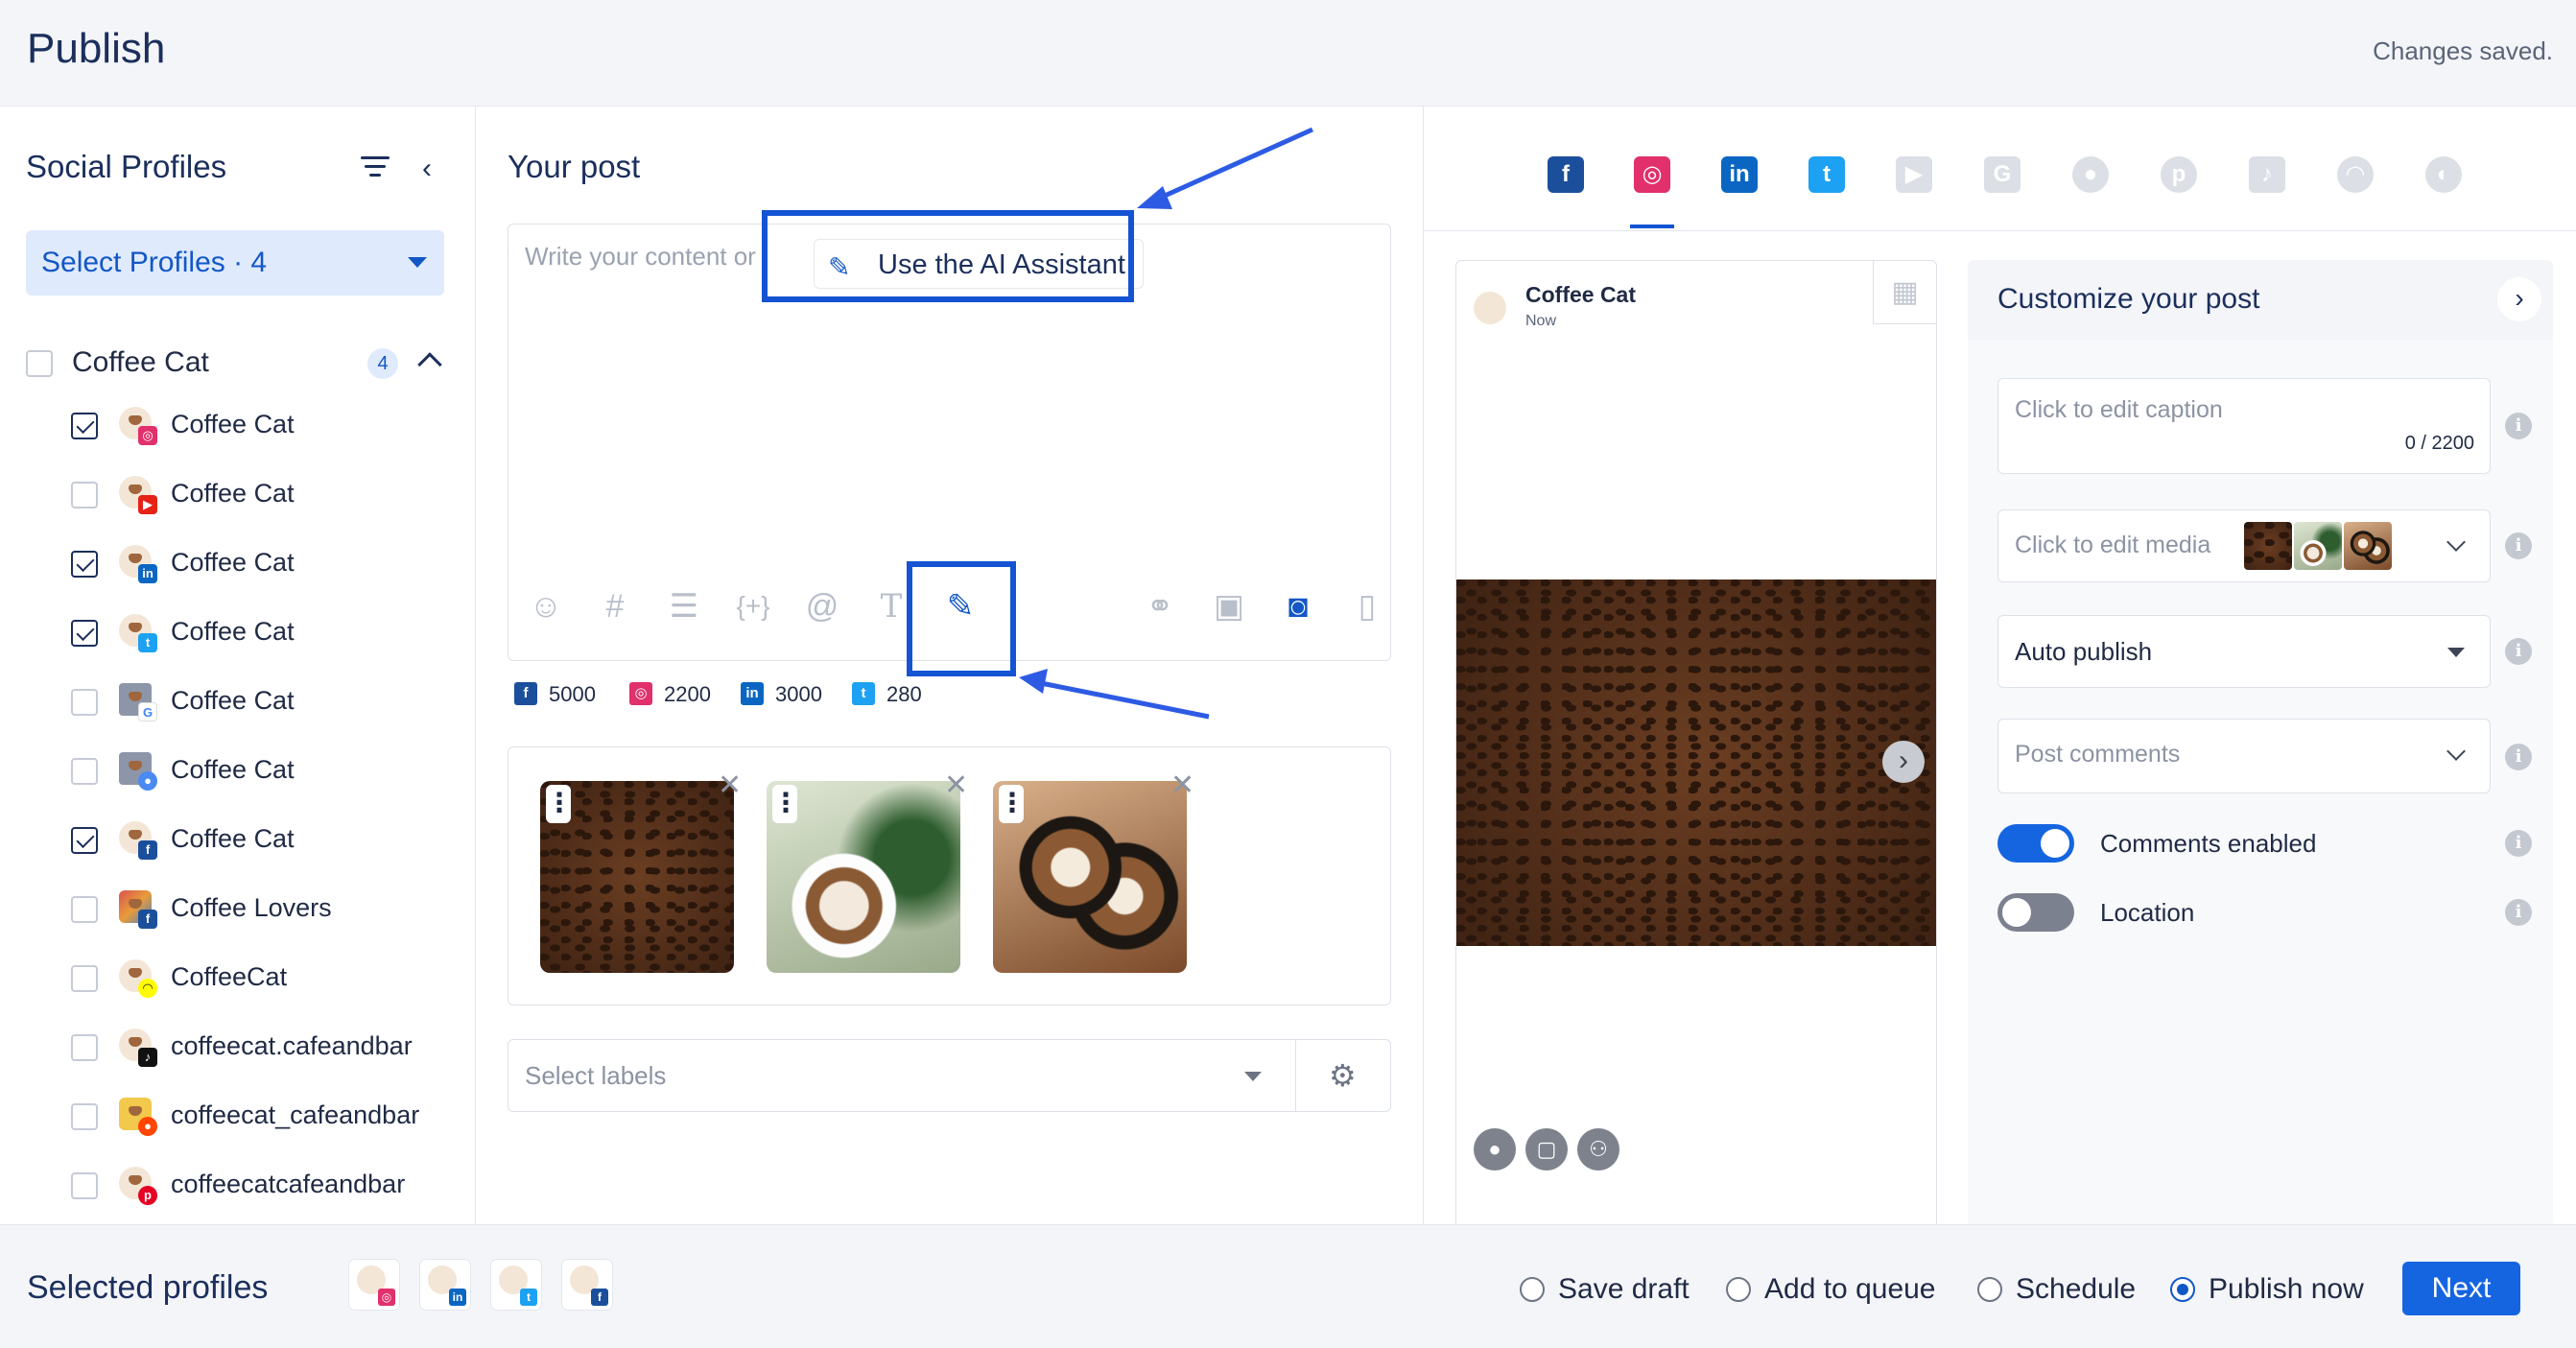 The image size is (2576, 1348). I want to click on caret-down-icon, so click(1253, 1076).